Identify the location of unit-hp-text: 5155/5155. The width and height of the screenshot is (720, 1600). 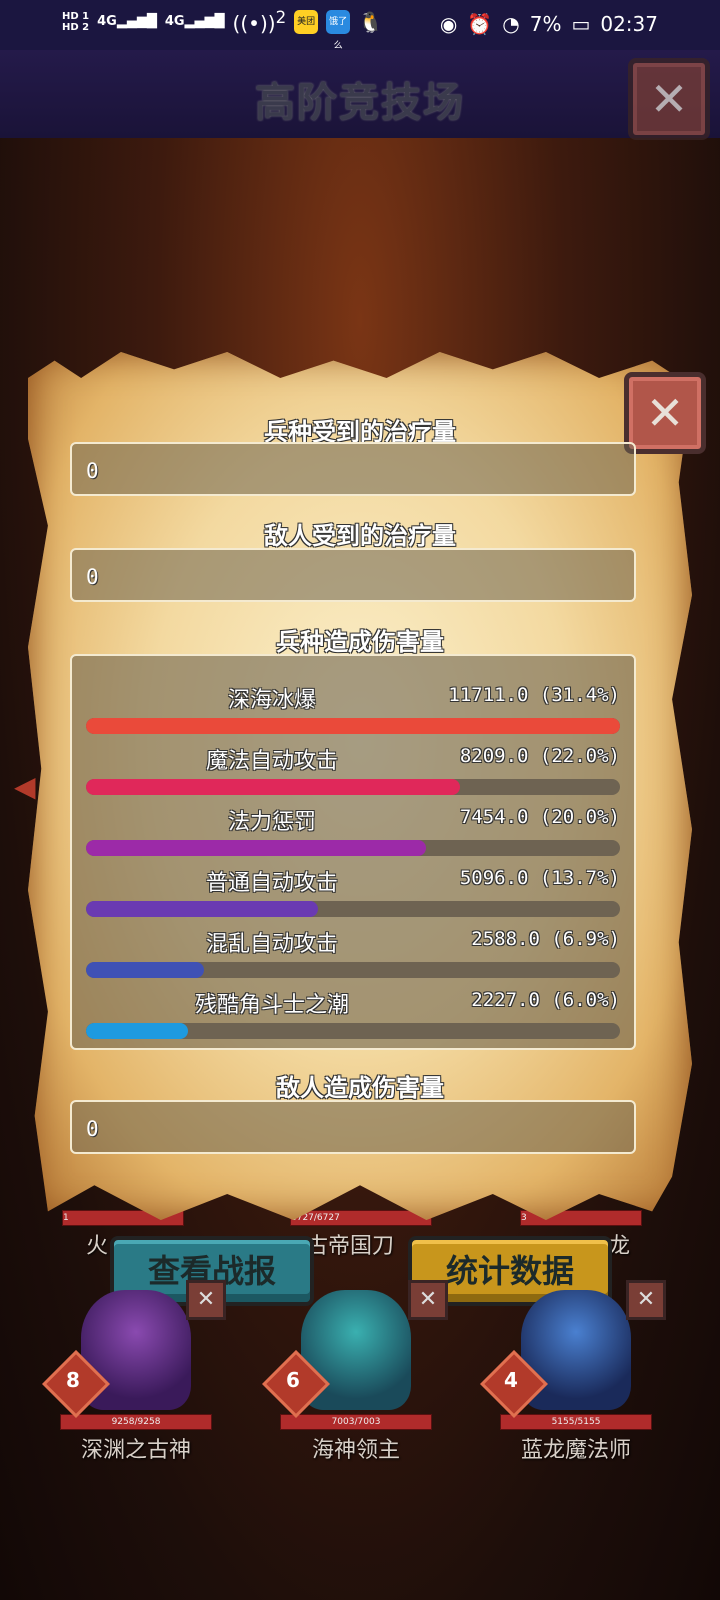
(576, 1422).